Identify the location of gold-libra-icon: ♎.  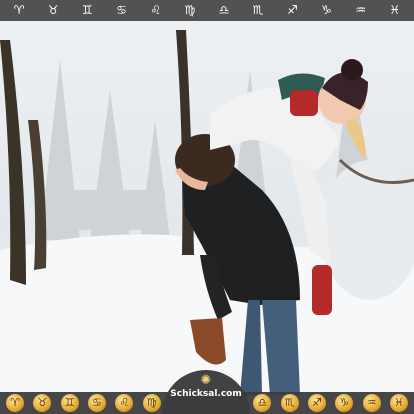
(262, 403).